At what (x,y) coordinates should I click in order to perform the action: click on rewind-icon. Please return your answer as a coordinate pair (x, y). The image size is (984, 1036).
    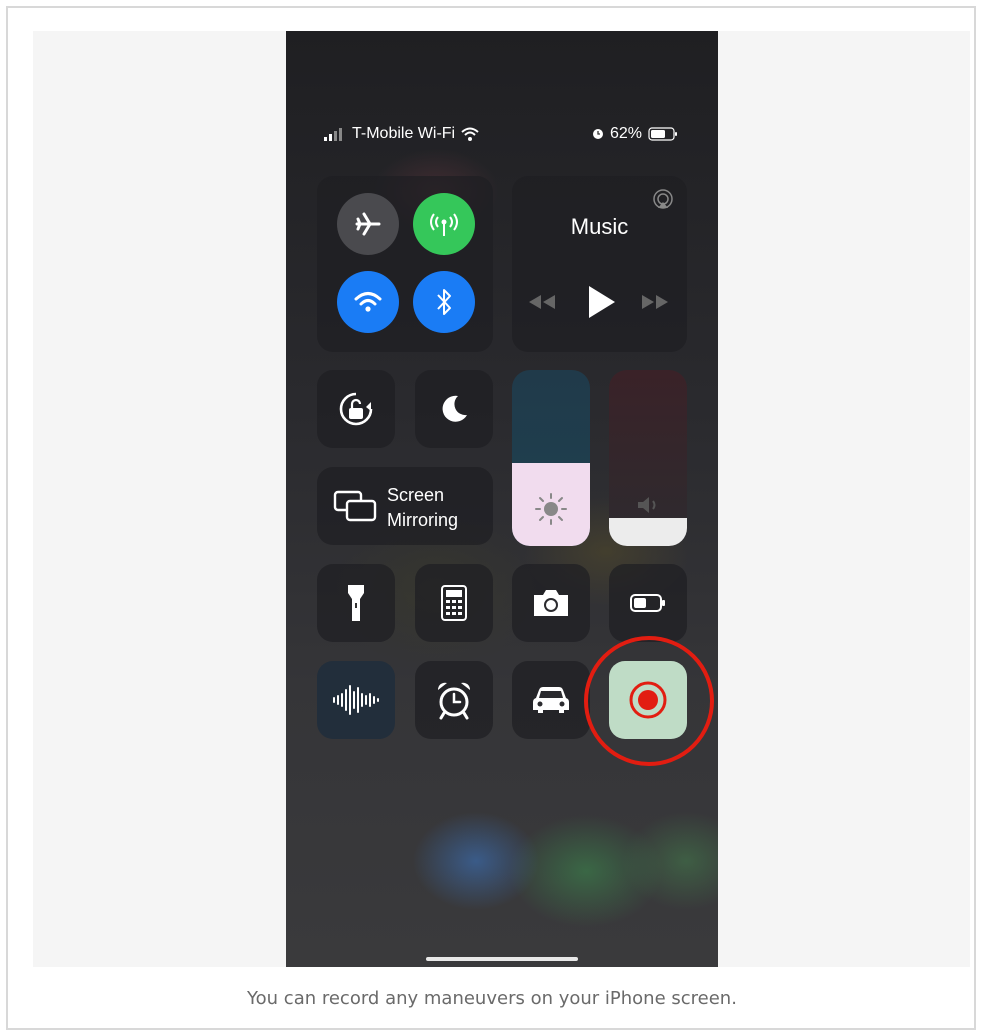
    Looking at the image, I should click on (542, 302).